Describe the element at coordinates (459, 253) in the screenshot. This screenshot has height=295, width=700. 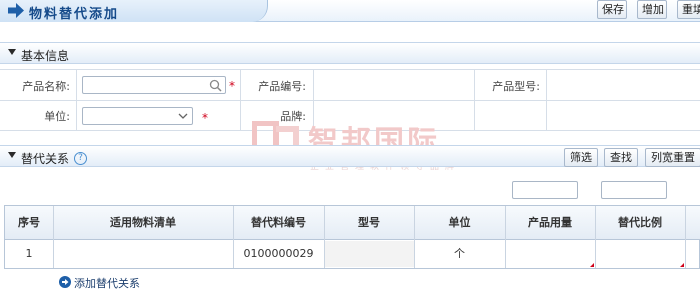
I see `cell-unit: 个` at that location.